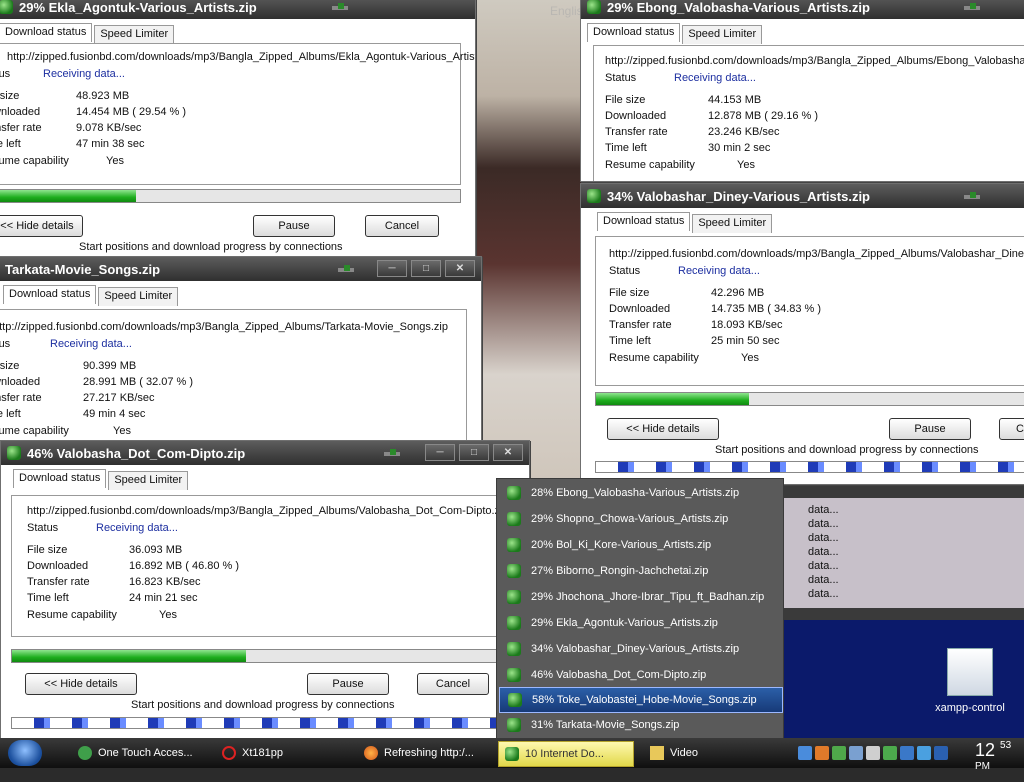  Describe the element at coordinates (640, 519) in the screenshot. I see `popup-item: 29% Shopno_Chowa-Various_Artists.zip` at that location.